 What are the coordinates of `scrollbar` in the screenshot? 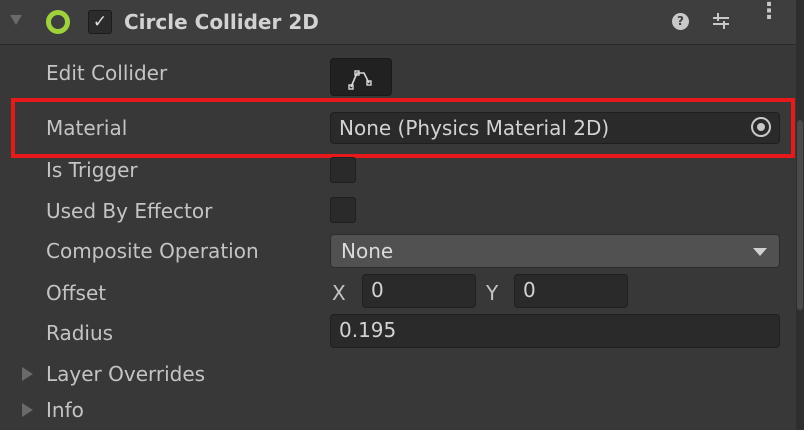 It's located at (800, 215).